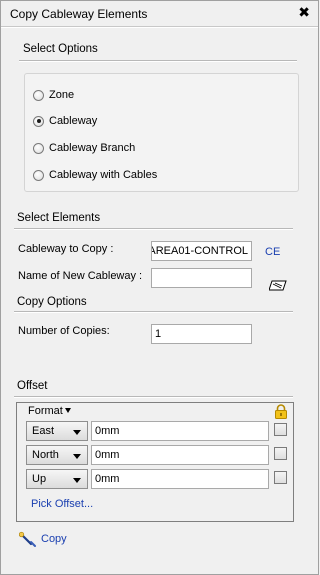  I want to click on pick-element-icon, so click(278, 285).